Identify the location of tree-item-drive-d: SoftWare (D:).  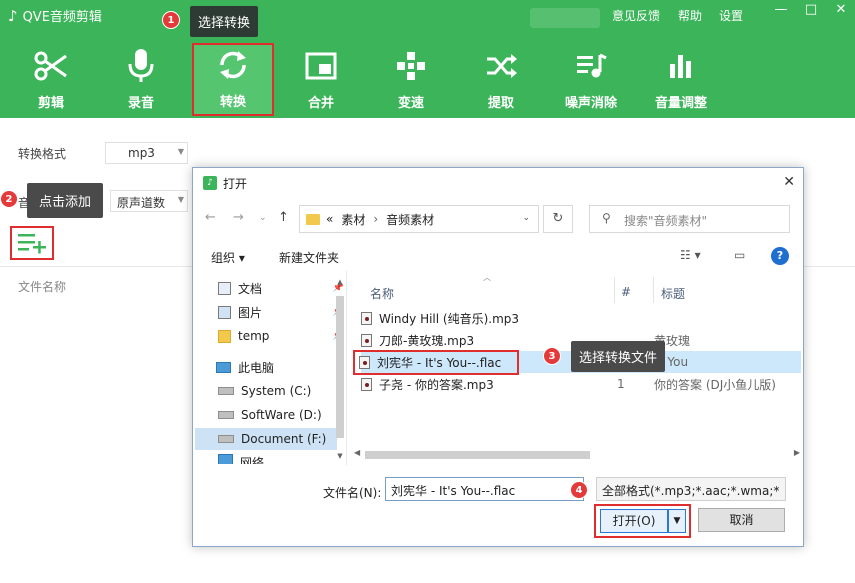
(273, 415).